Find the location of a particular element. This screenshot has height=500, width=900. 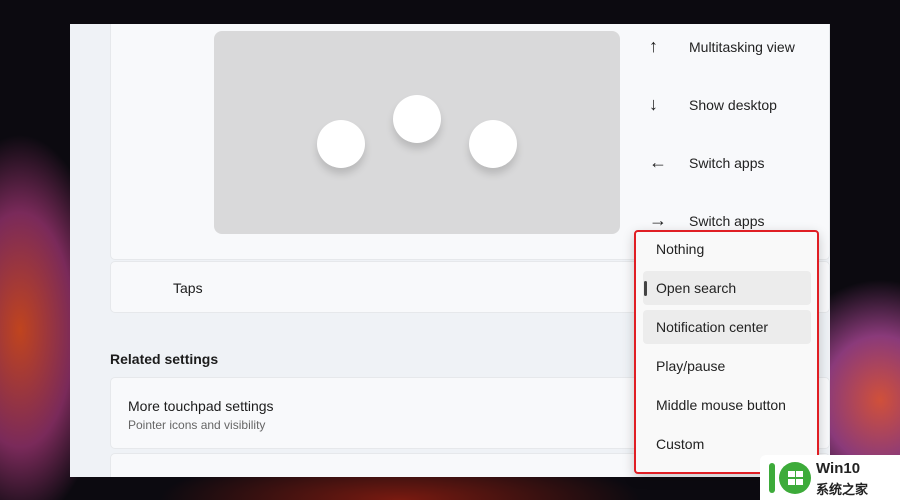

watermark-brand: Win10 is located at coordinates (838, 468).